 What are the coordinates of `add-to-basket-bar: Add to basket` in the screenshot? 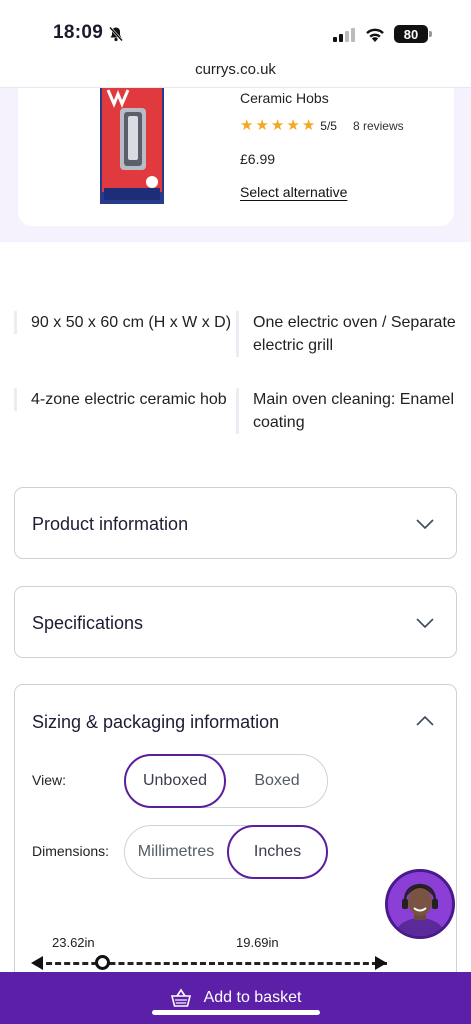 It's located at (235, 998).